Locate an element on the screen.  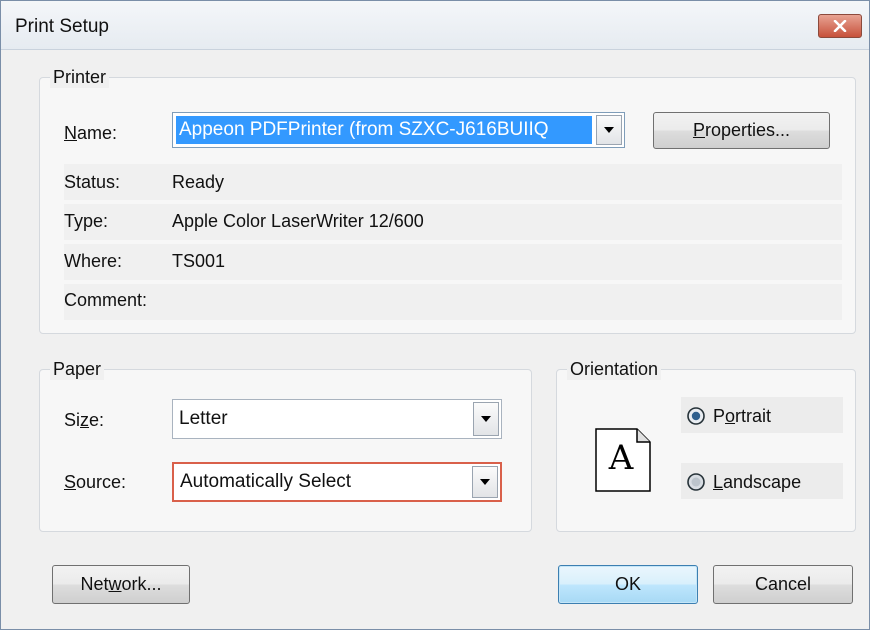
close-button is located at coordinates (840, 26).